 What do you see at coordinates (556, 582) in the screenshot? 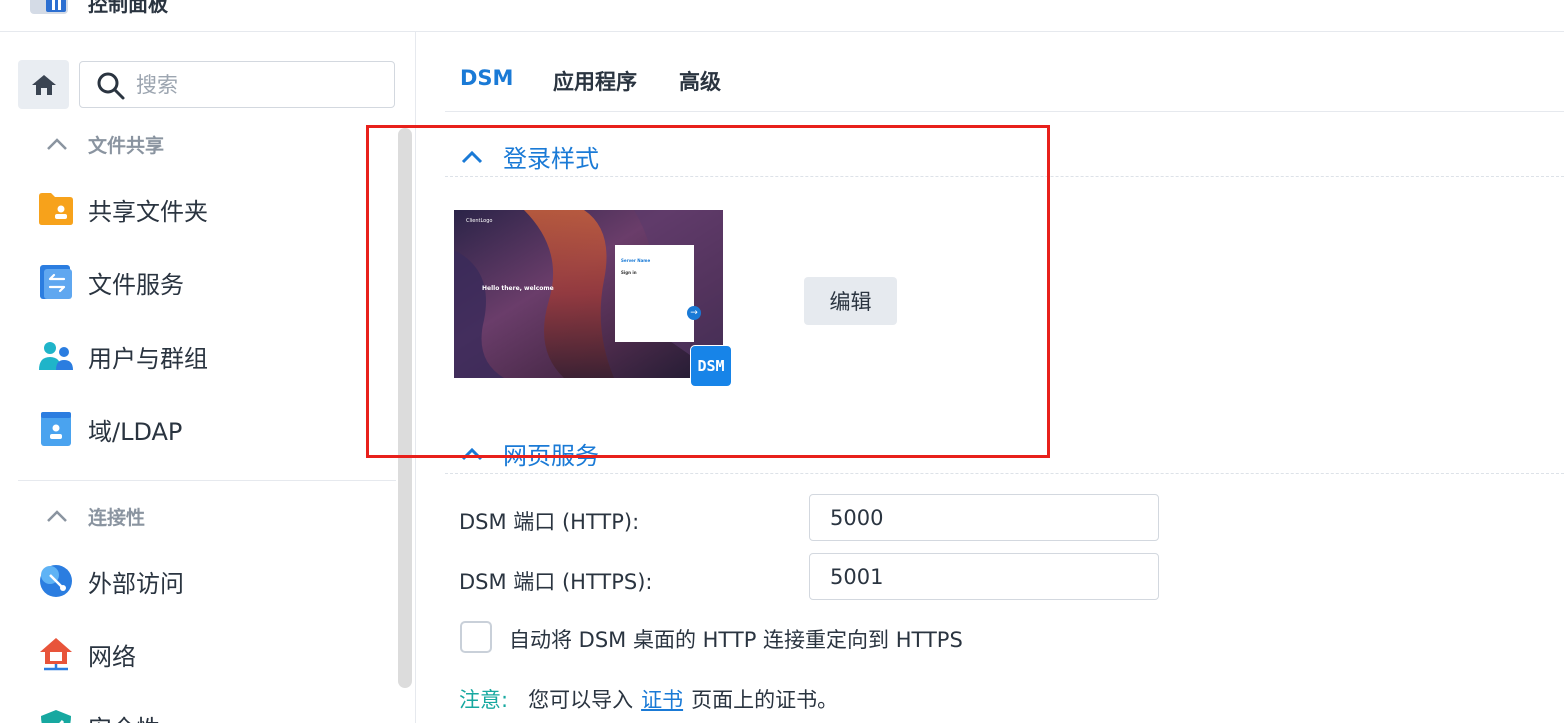
I see `https-port-label: DSM 端口 (HTTPS):` at bounding box center [556, 582].